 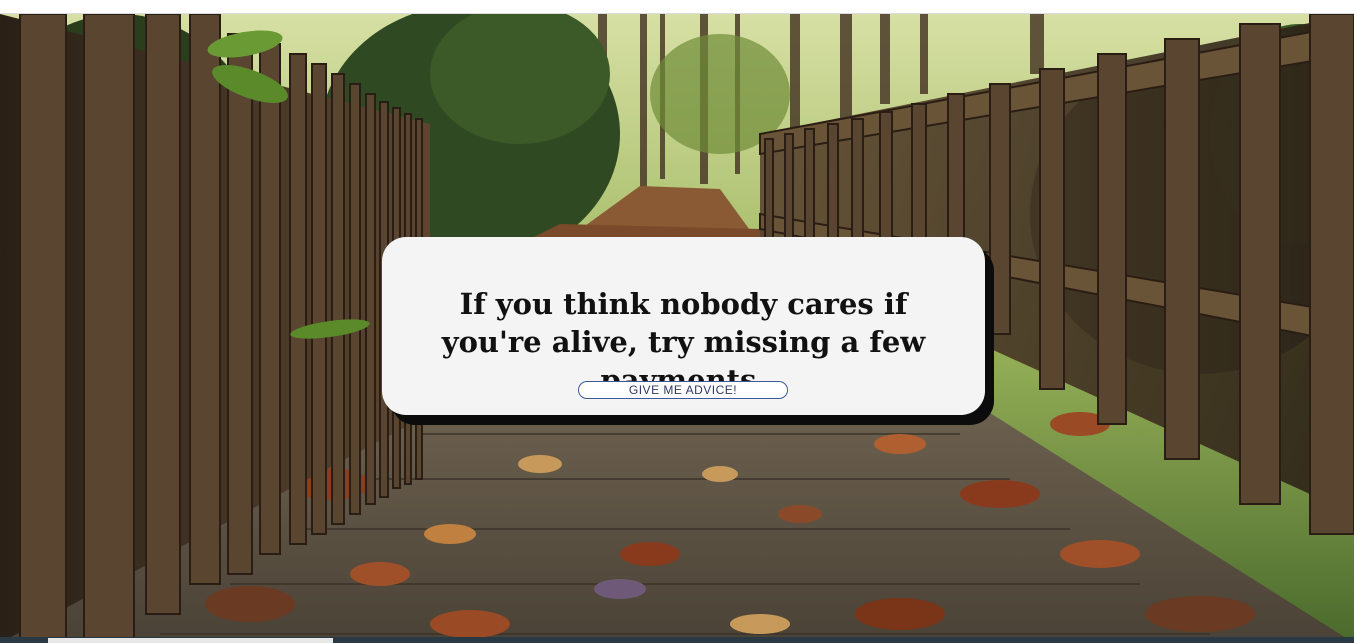 What do you see at coordinates (677, 7) in the screenshot?
I see `browser-toolbar-edge` at bounding box center [677, 7].